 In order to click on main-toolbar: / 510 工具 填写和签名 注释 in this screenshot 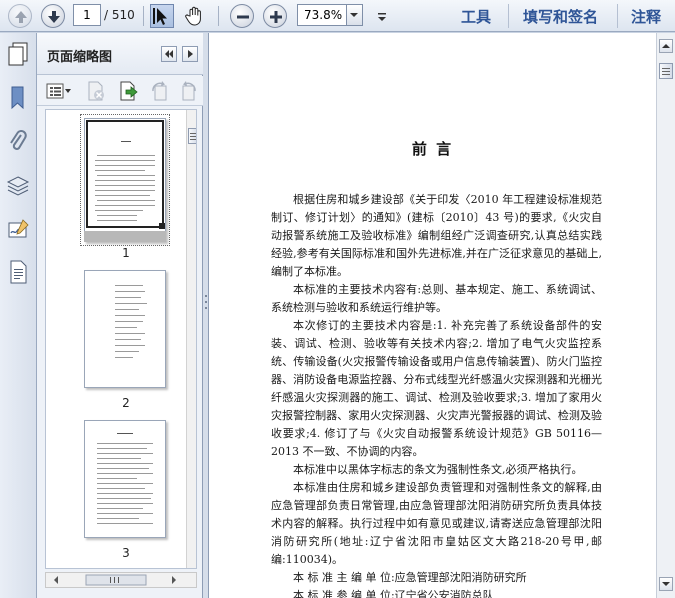, I will do `click(337, 16)`.